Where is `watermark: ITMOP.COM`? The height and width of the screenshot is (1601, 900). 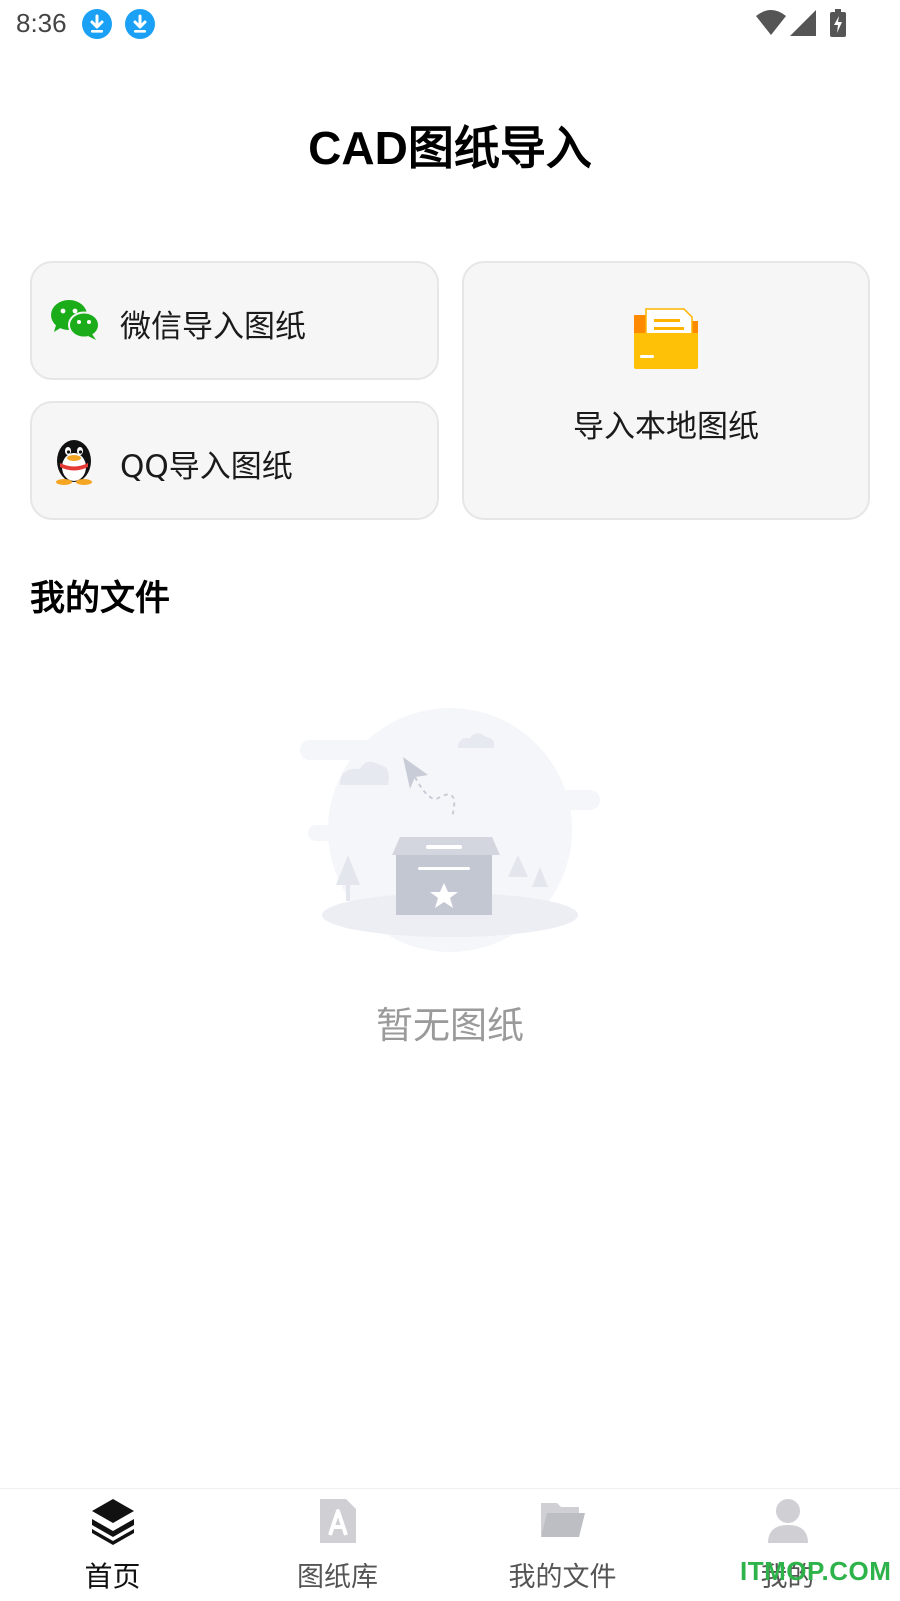 watermark: ITMOP.COM is located at coordinates (816, 1571).